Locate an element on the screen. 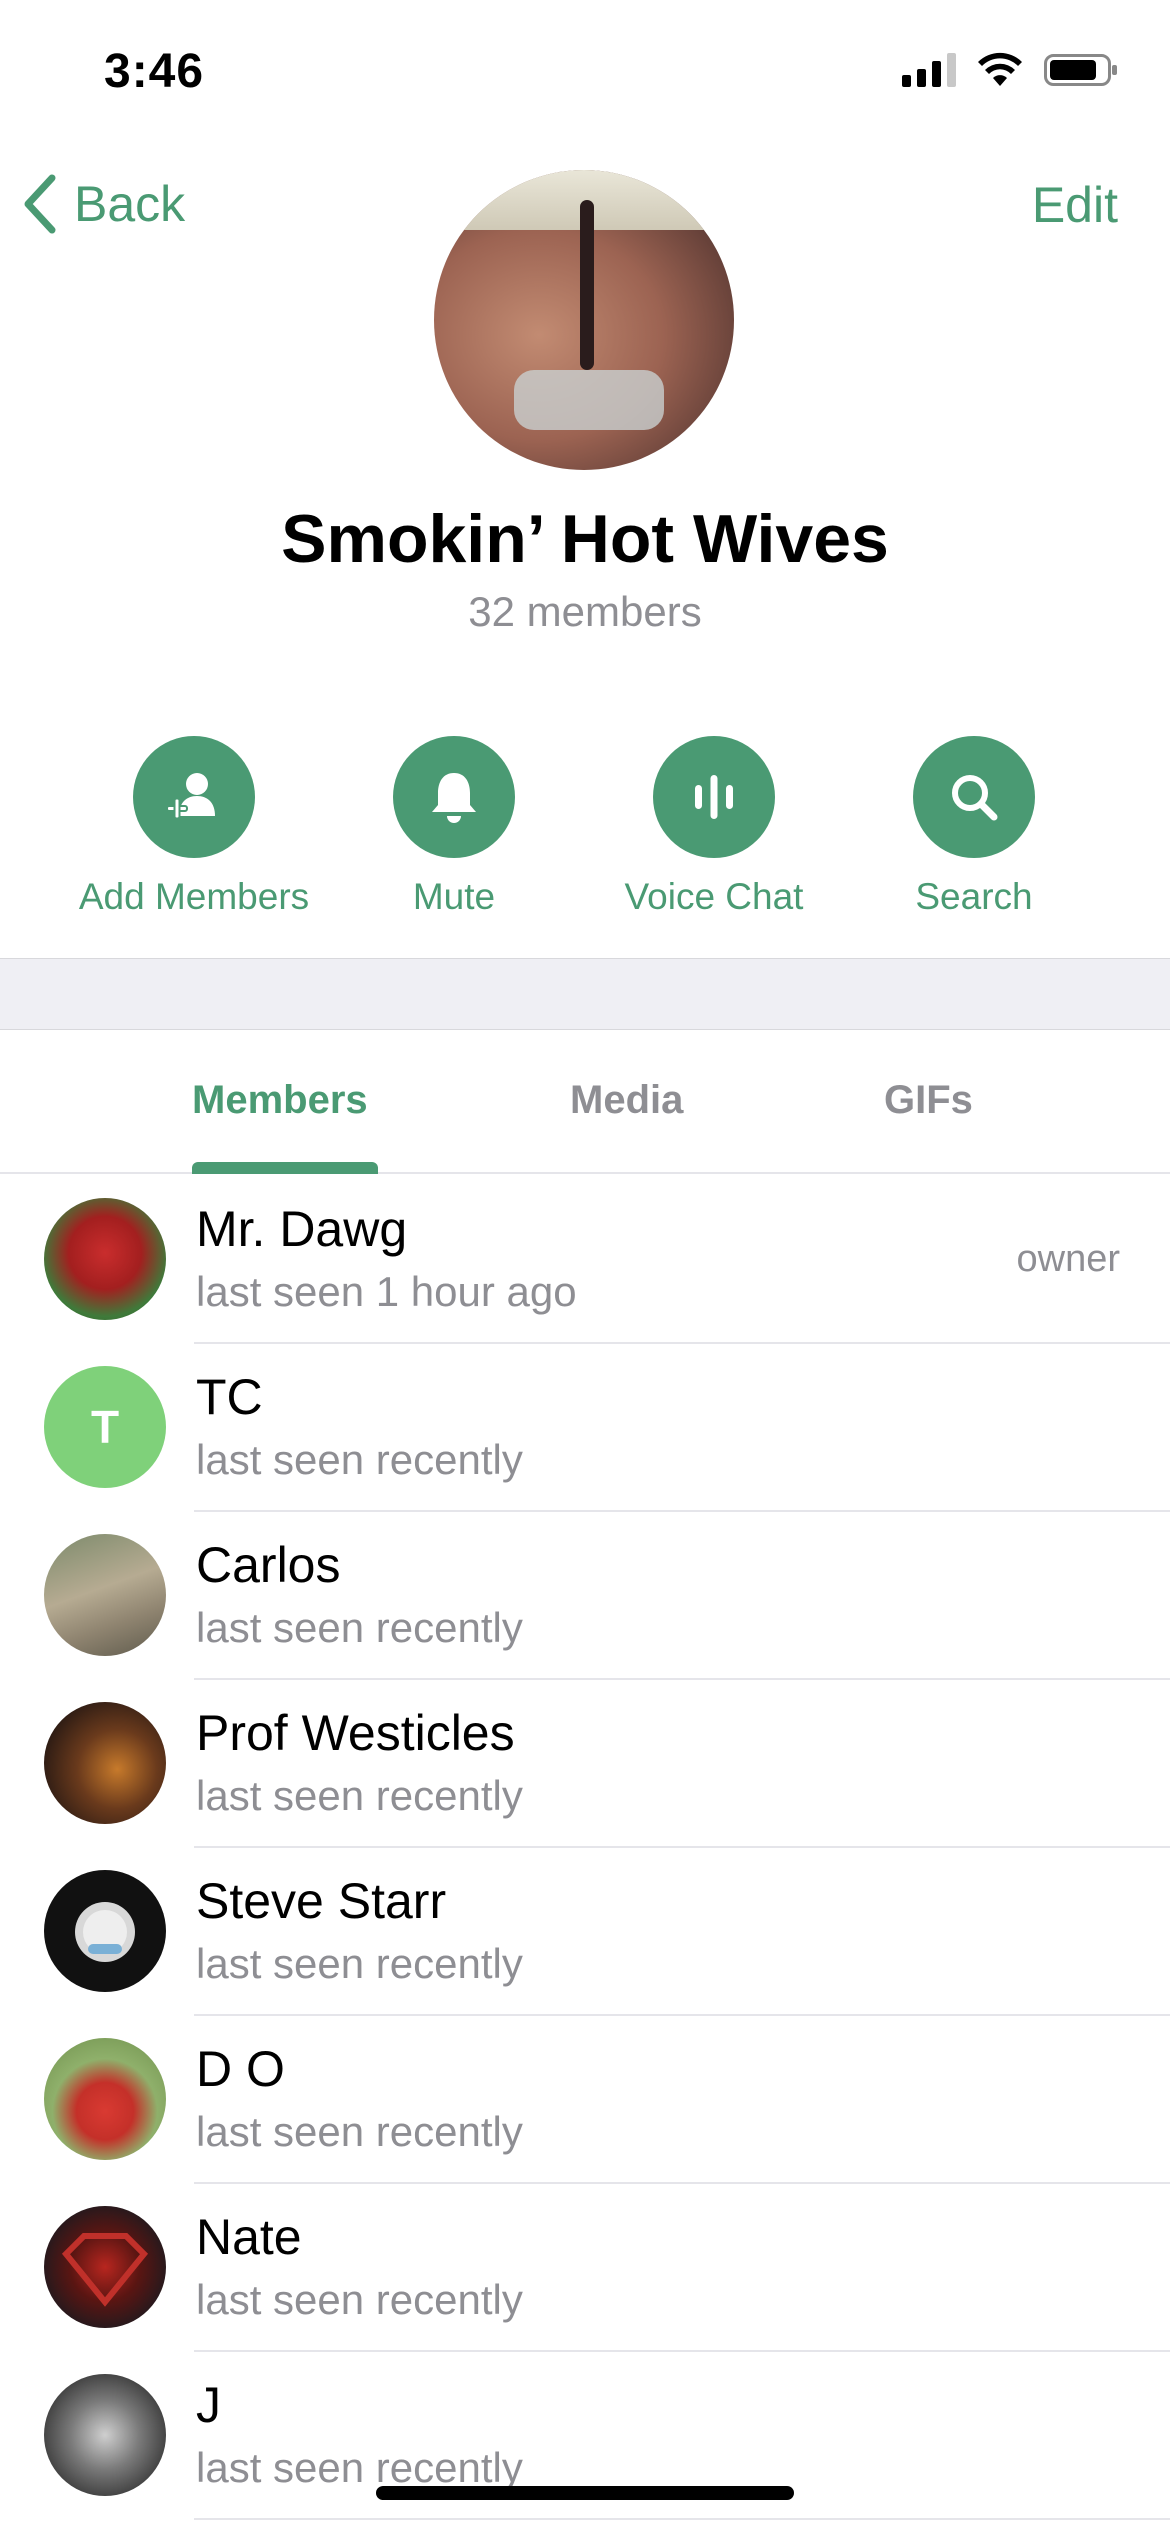 The height and width of the screenshot is (2532, 1170). add-members-label: Add Members is located at coordinates (194, 896).